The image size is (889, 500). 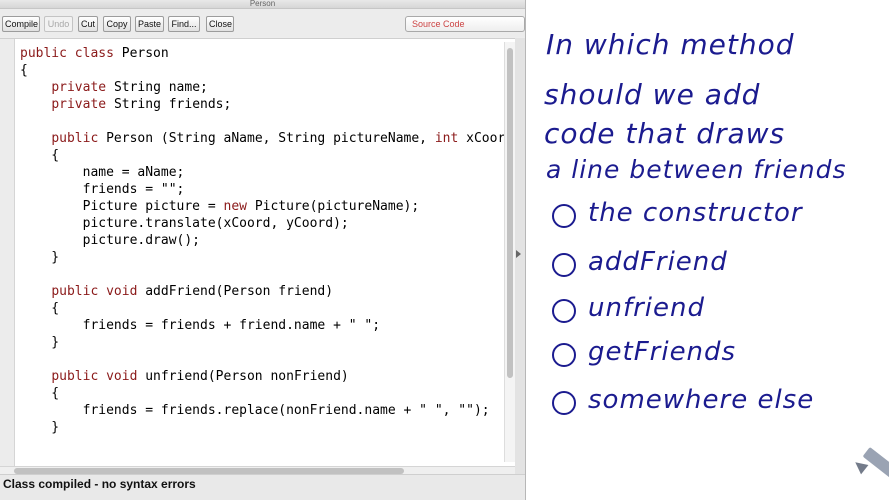 I want to click on copy-button: Copy, so click(x=117, y=24).